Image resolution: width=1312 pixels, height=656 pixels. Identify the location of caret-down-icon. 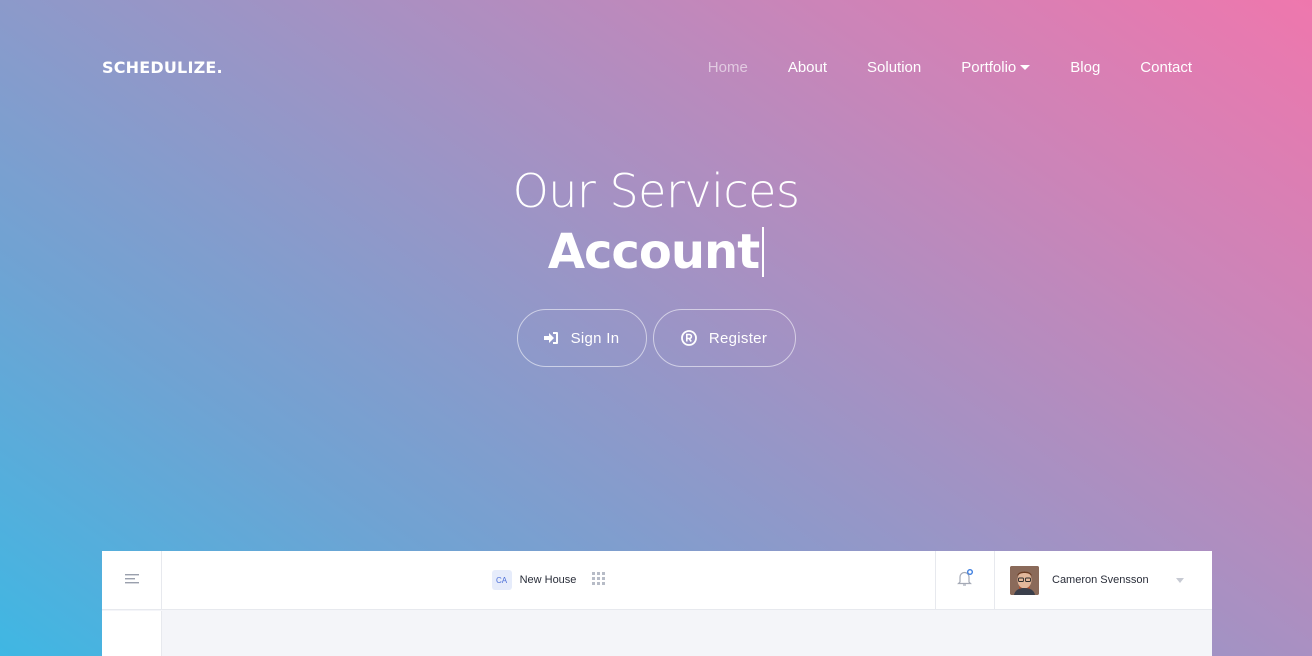
(1025, 67).